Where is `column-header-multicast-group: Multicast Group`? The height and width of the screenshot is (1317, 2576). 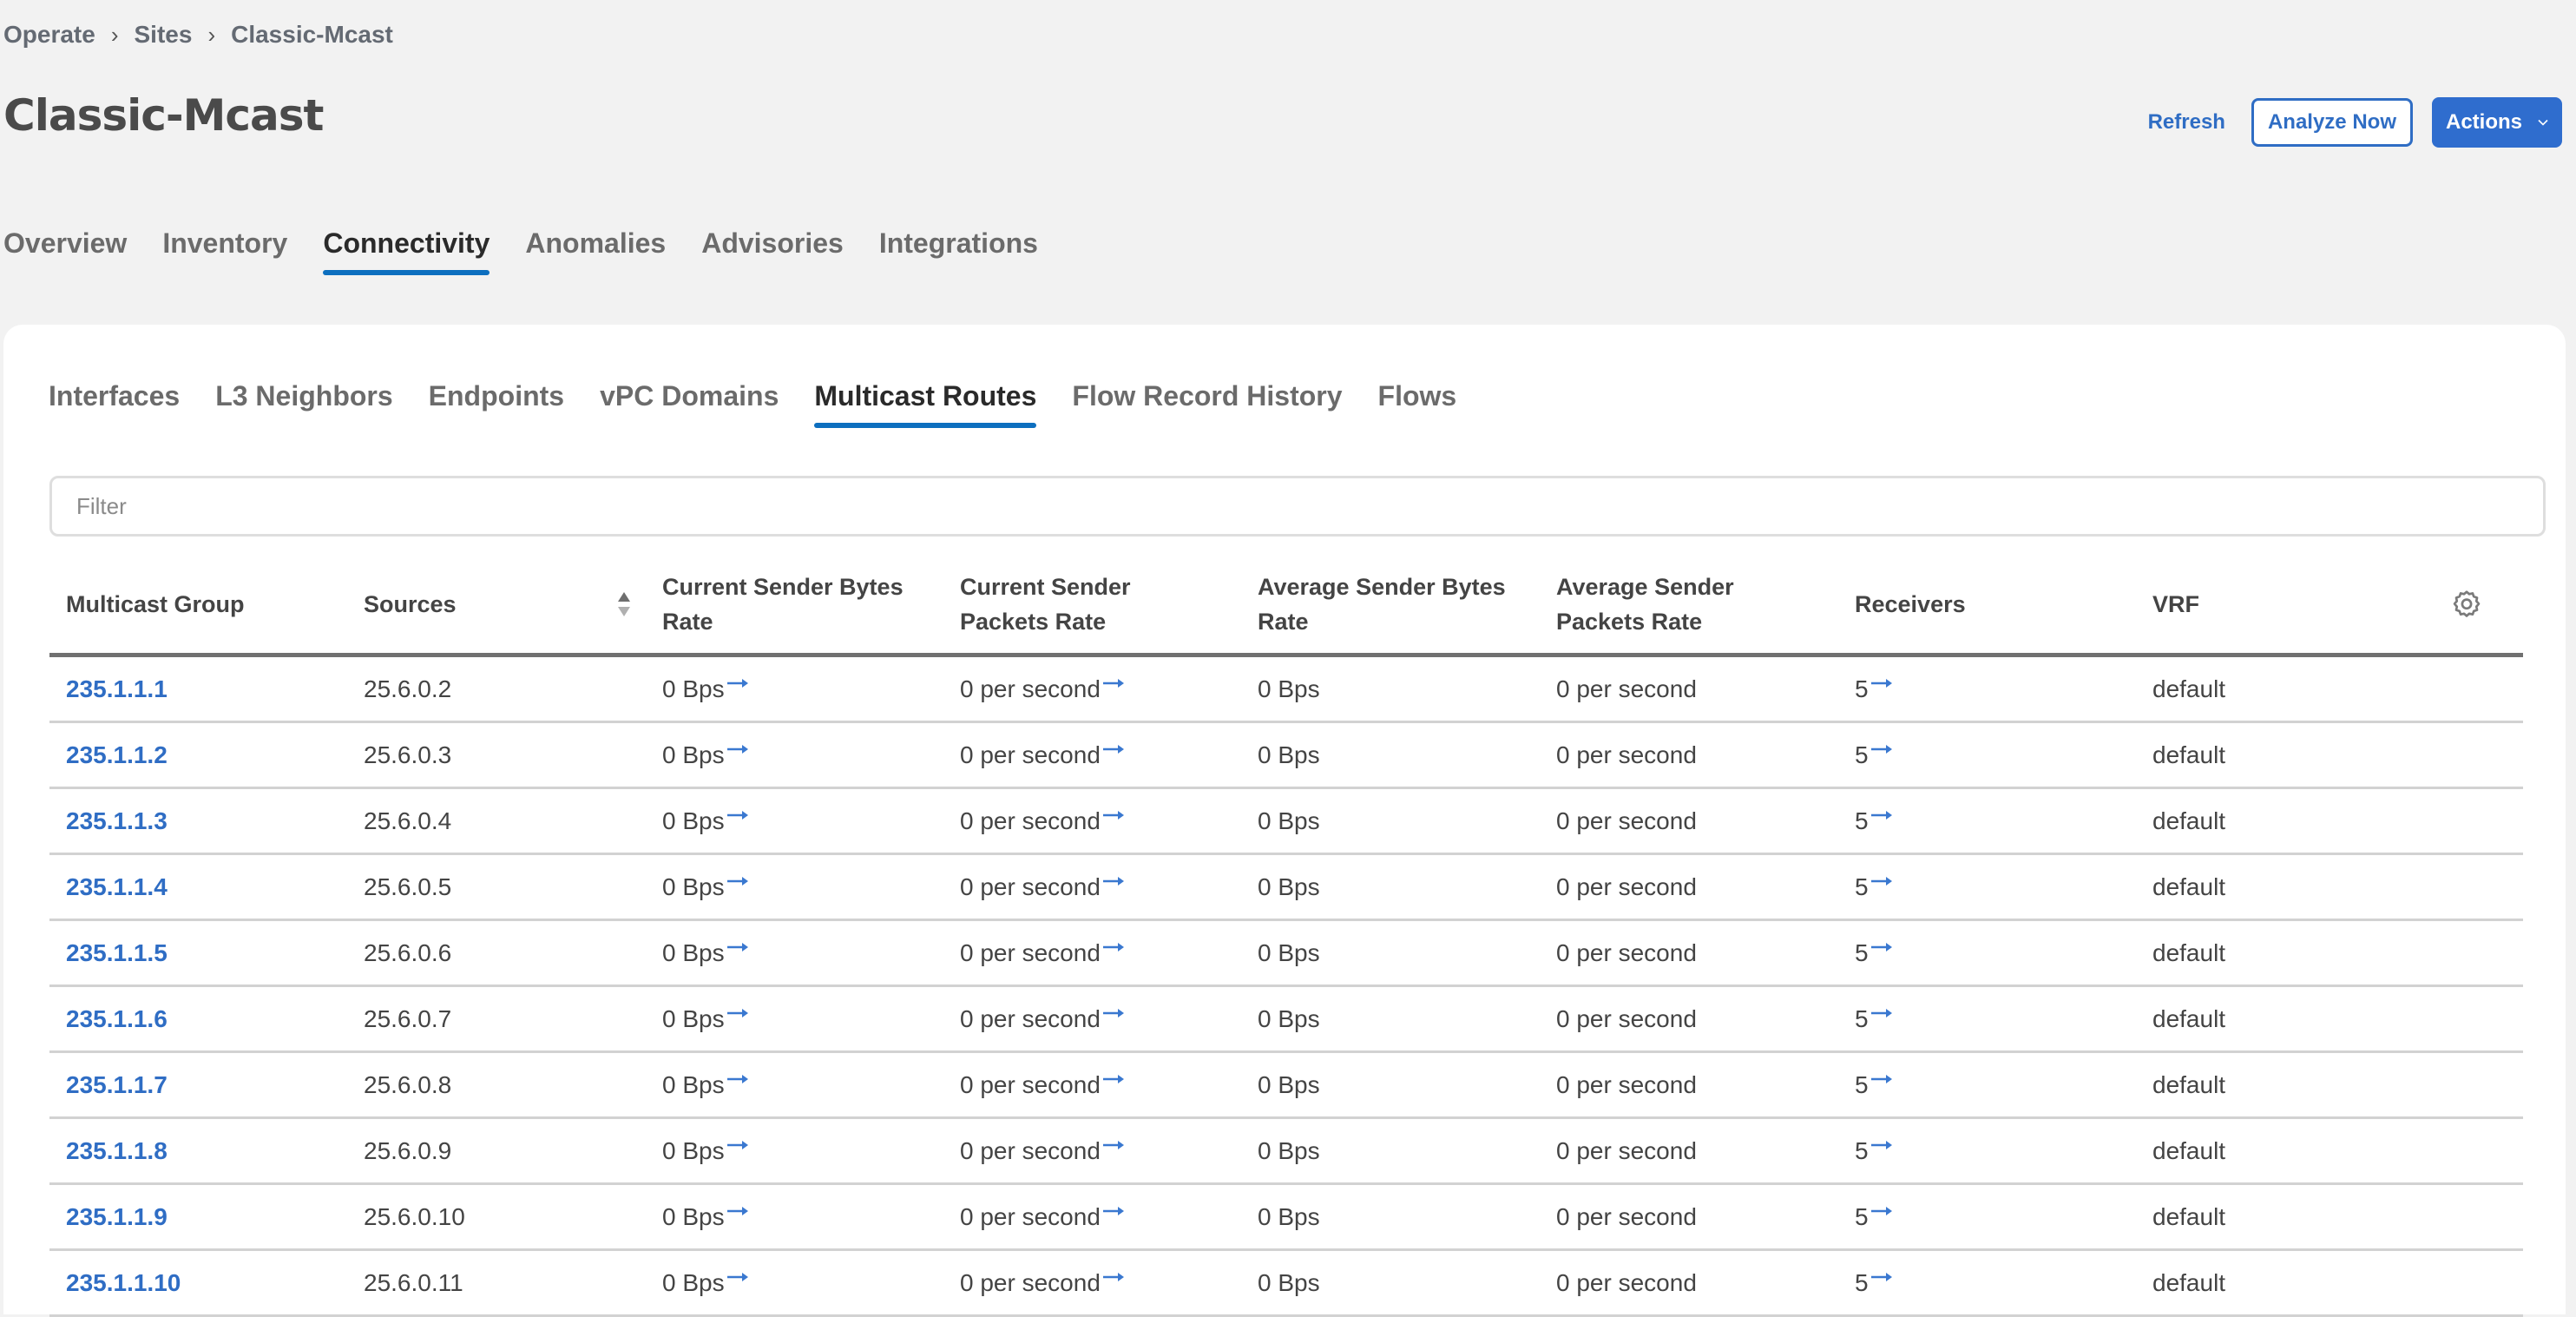
column-header-multicast-group: Multicast Group is located at coordinates (155, 604).